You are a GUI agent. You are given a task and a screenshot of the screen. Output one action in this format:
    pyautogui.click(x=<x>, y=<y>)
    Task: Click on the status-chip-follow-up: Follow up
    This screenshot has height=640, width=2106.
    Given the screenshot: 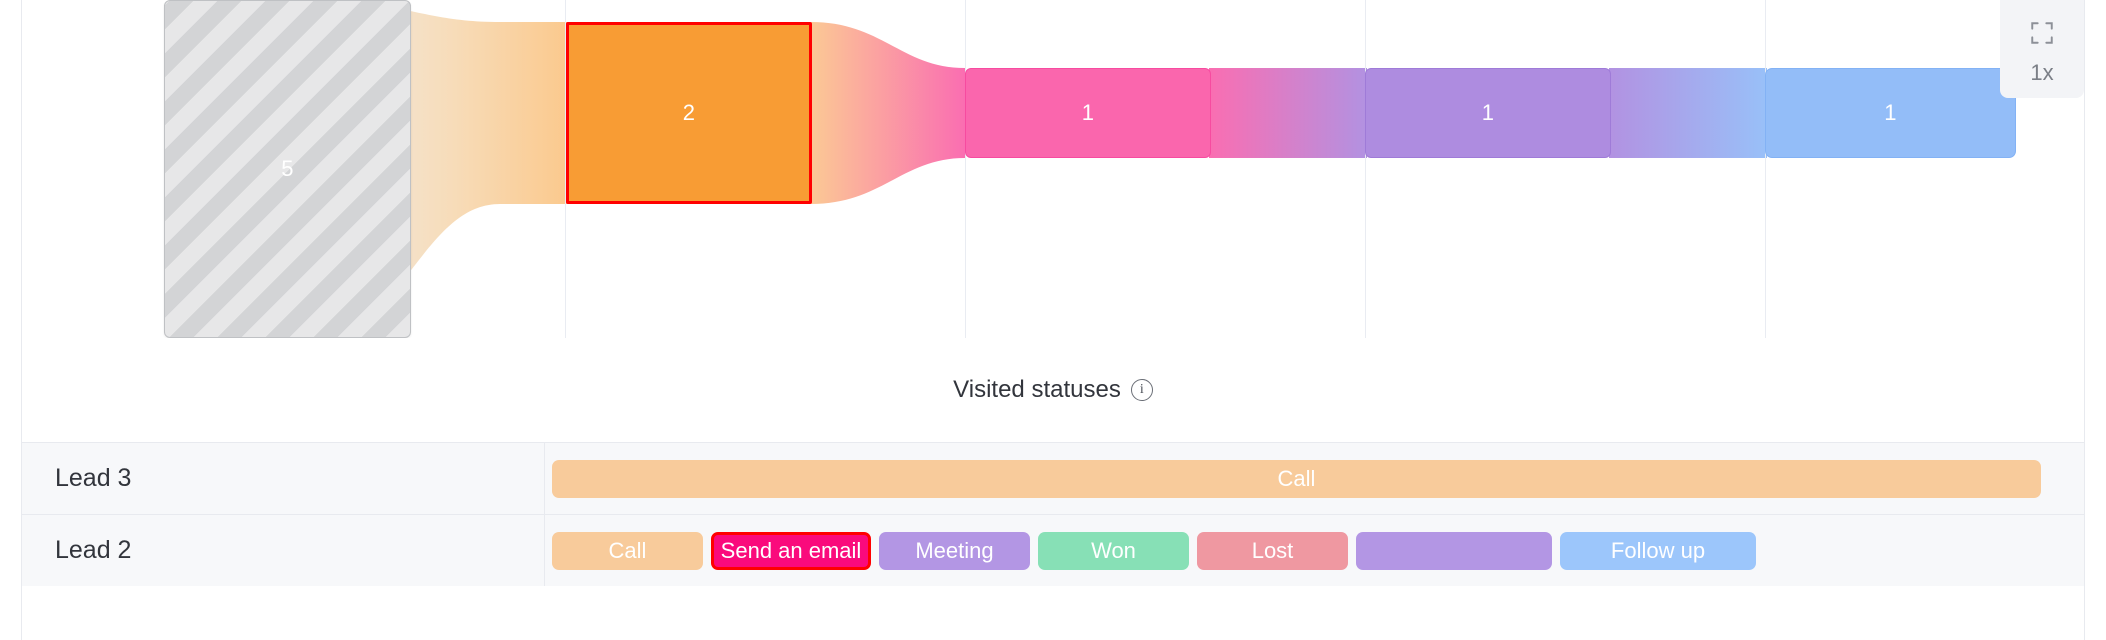 What is the action you would take?
    pyautogui.click(x=1658, y=550)
    